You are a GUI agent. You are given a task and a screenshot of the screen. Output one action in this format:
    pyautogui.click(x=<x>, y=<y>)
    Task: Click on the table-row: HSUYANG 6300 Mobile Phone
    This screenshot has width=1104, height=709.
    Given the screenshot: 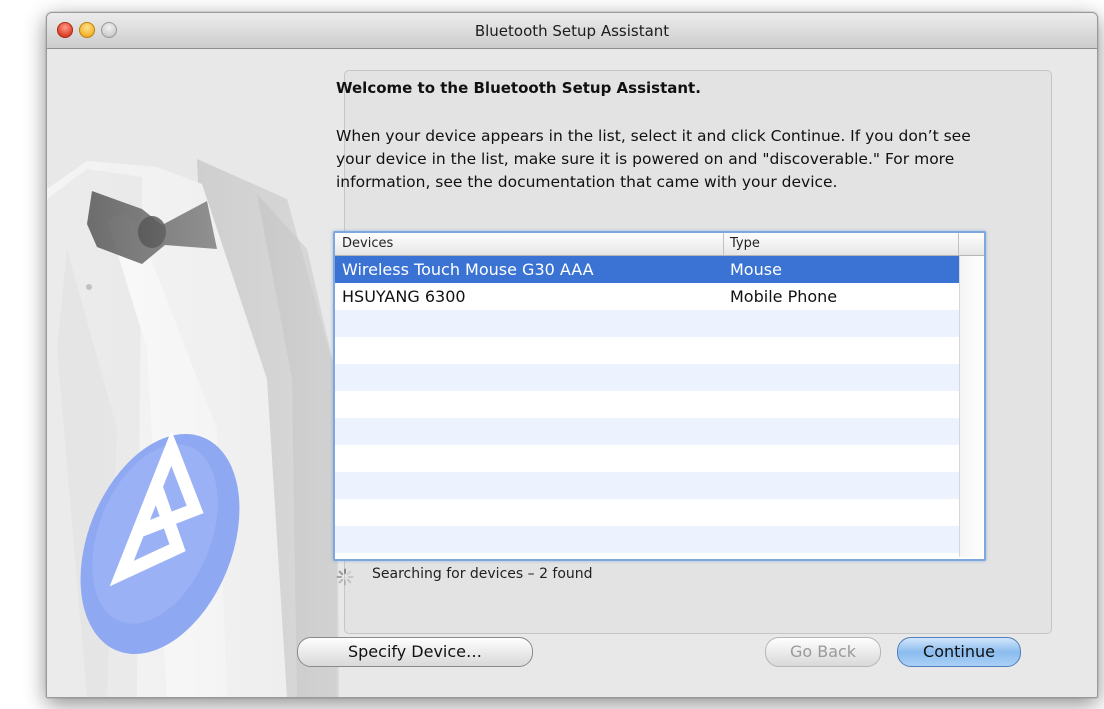 What is the action you would take?
    pyautogui.click(x=647, y=296)
    